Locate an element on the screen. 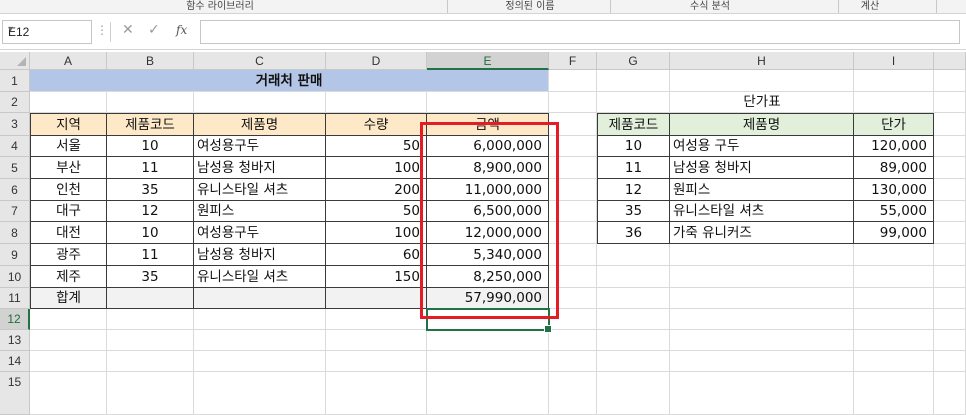 The width and height of the screenshot is (966, 415). ribbon-group-formula-auditing: 수식 분석 is located at coordinates (710, 6).